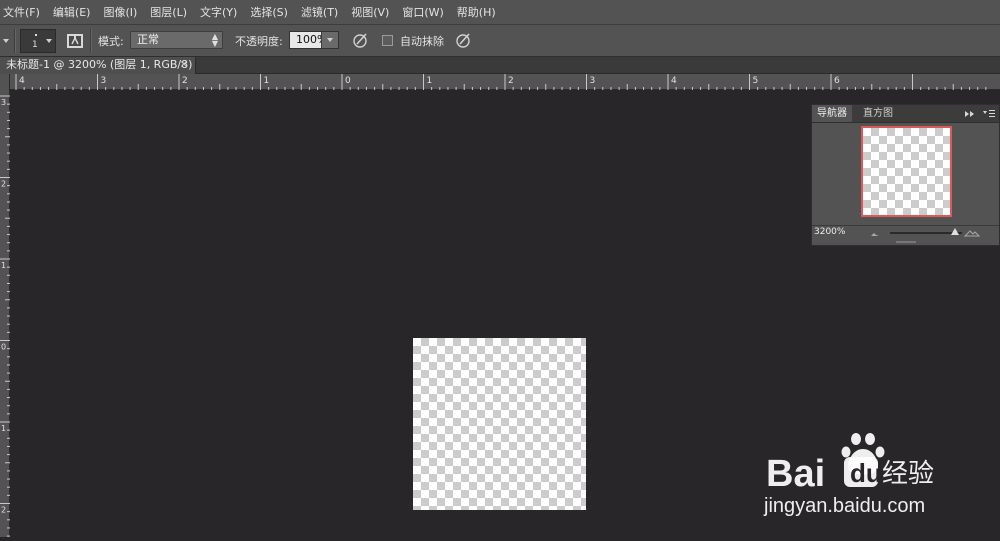 The image size is (1000, 541). Describe the element at coordinates (214, 40) in the screenshot. I see `updown-icon: ▲ ▼` at that location.